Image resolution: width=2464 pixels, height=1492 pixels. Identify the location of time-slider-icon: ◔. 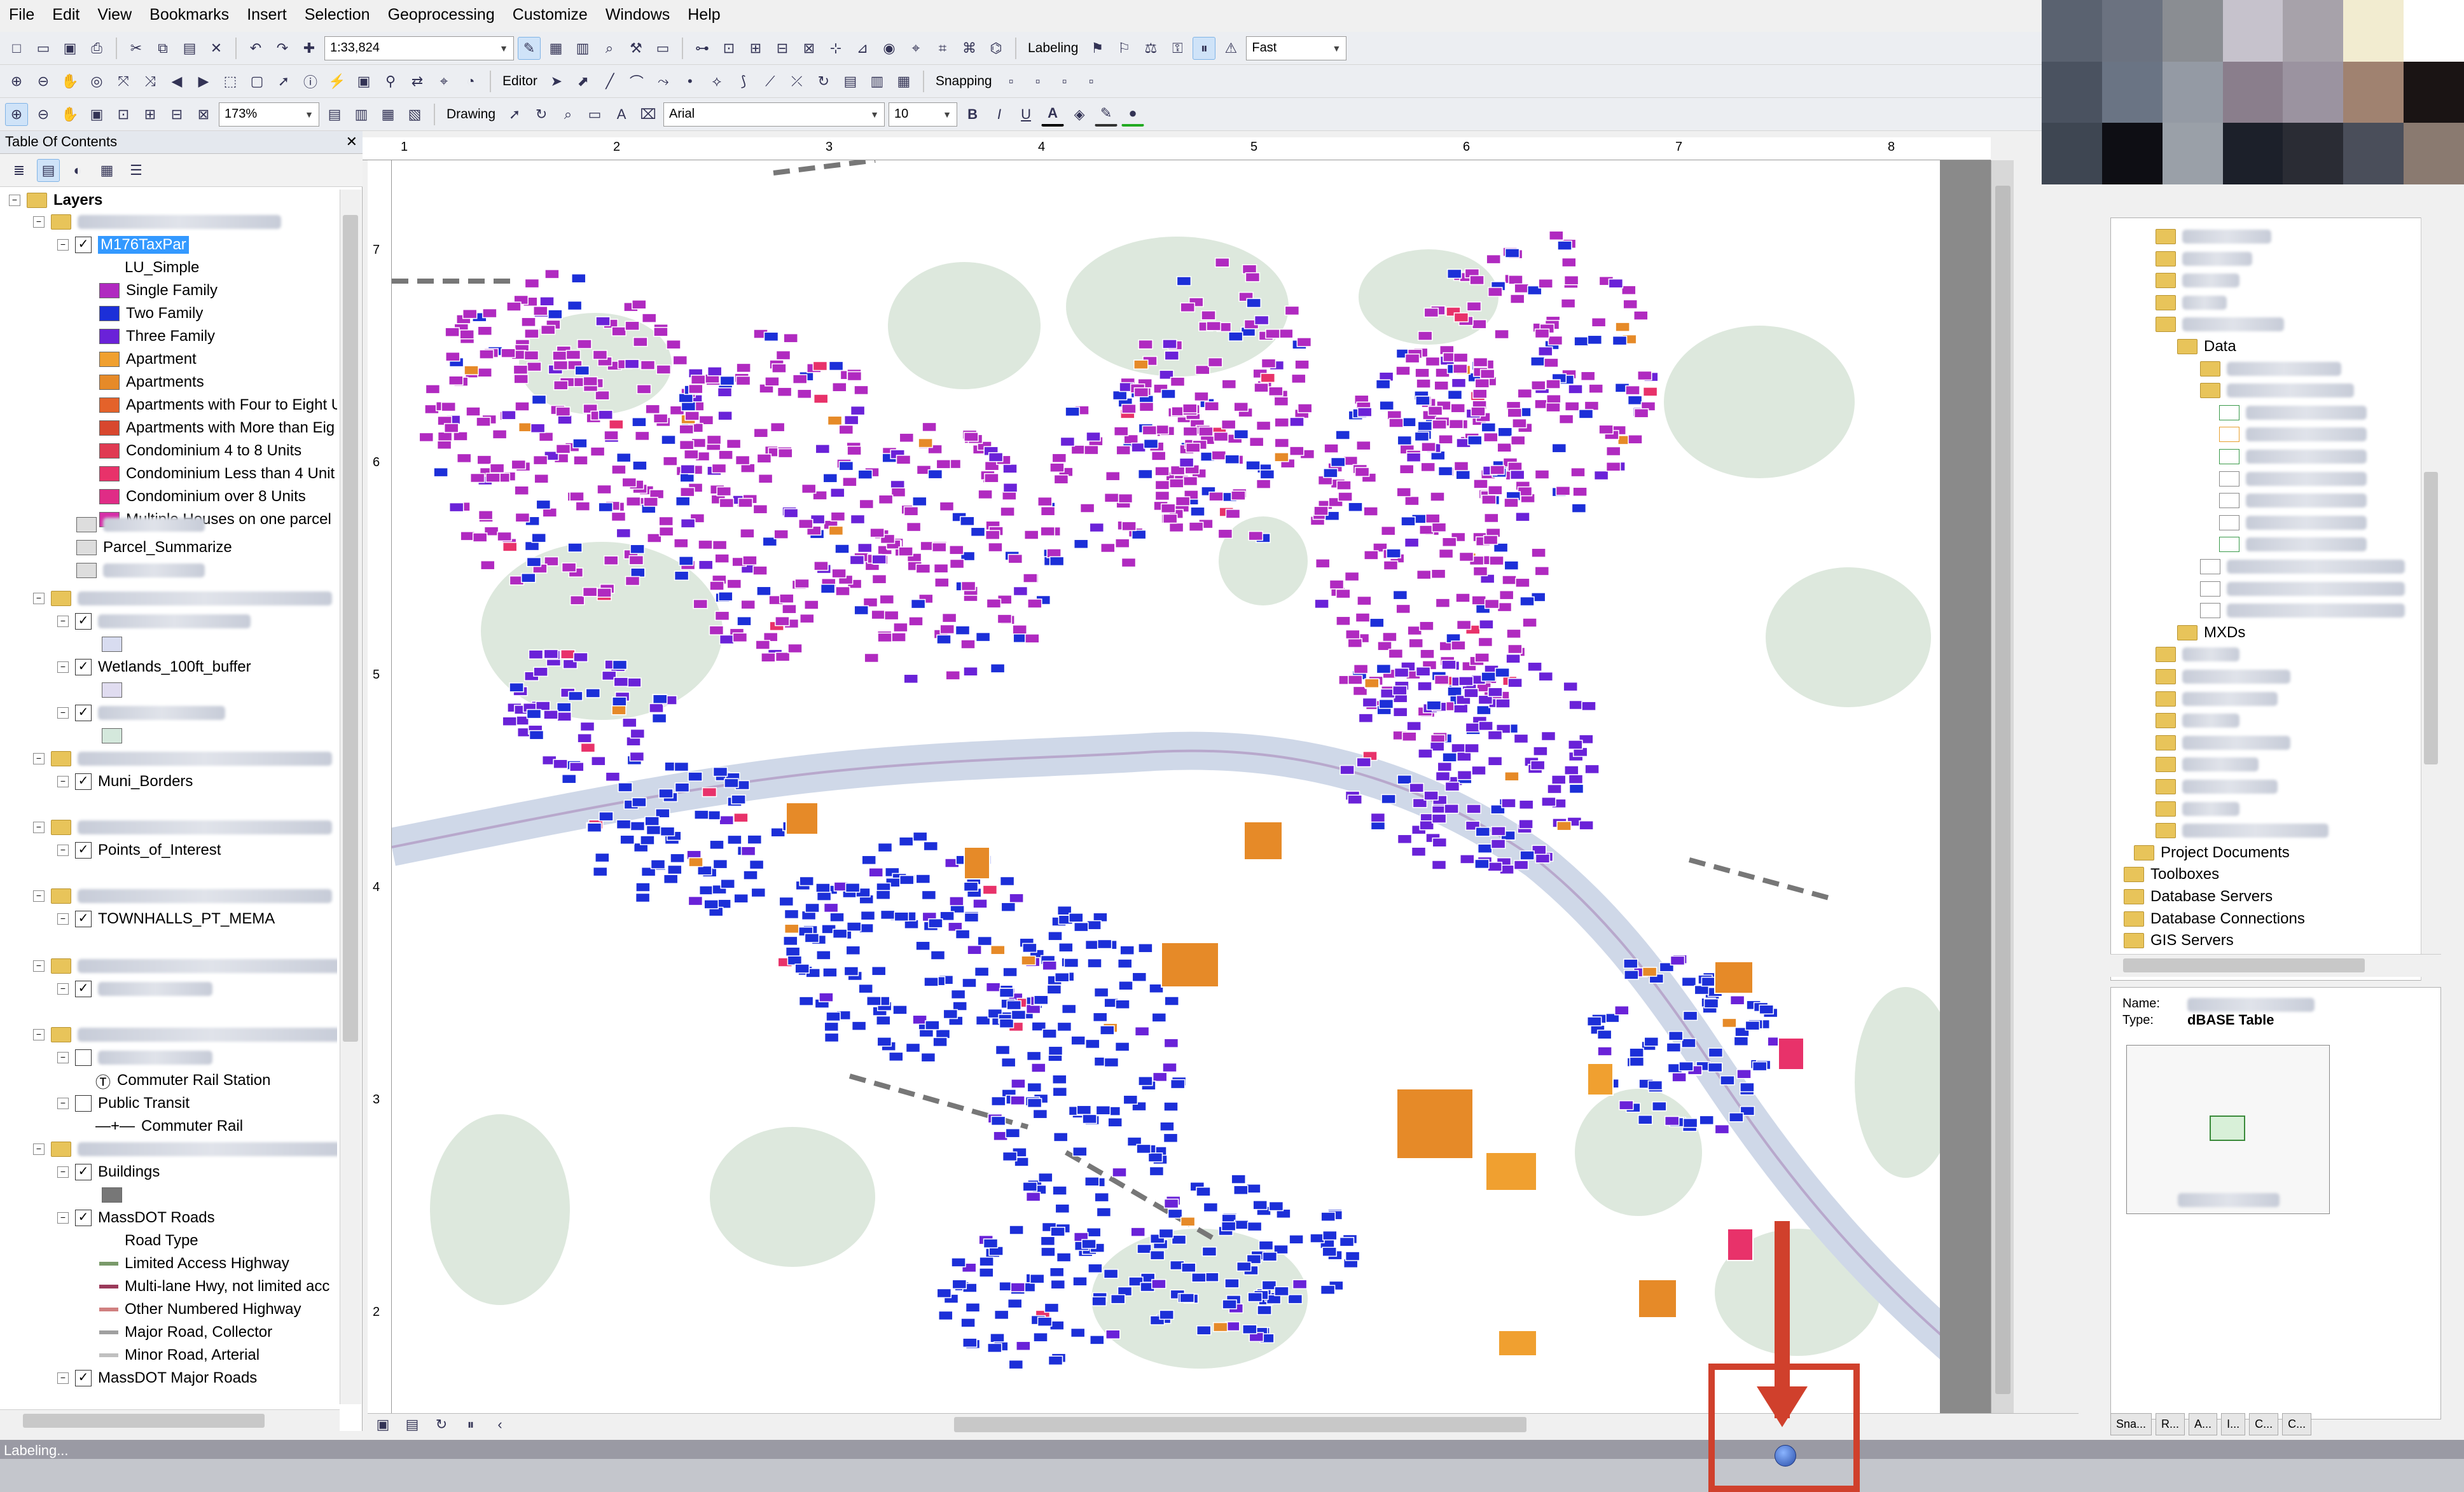
(471, 81).